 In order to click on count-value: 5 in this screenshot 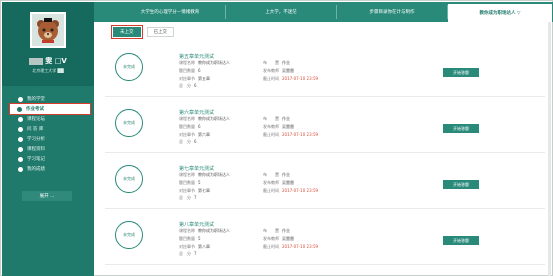, I will do `click(199, 238)`.